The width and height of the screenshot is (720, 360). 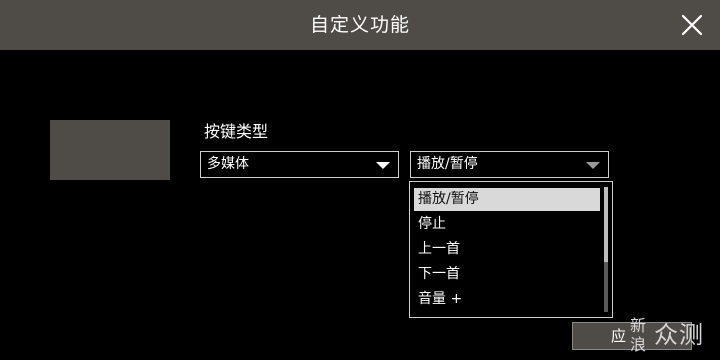 What do you see at coordinates (507, 274) in the screenshot?
I see `dropdown-option-next-track: 下一首` at bounding box center [507, 274].